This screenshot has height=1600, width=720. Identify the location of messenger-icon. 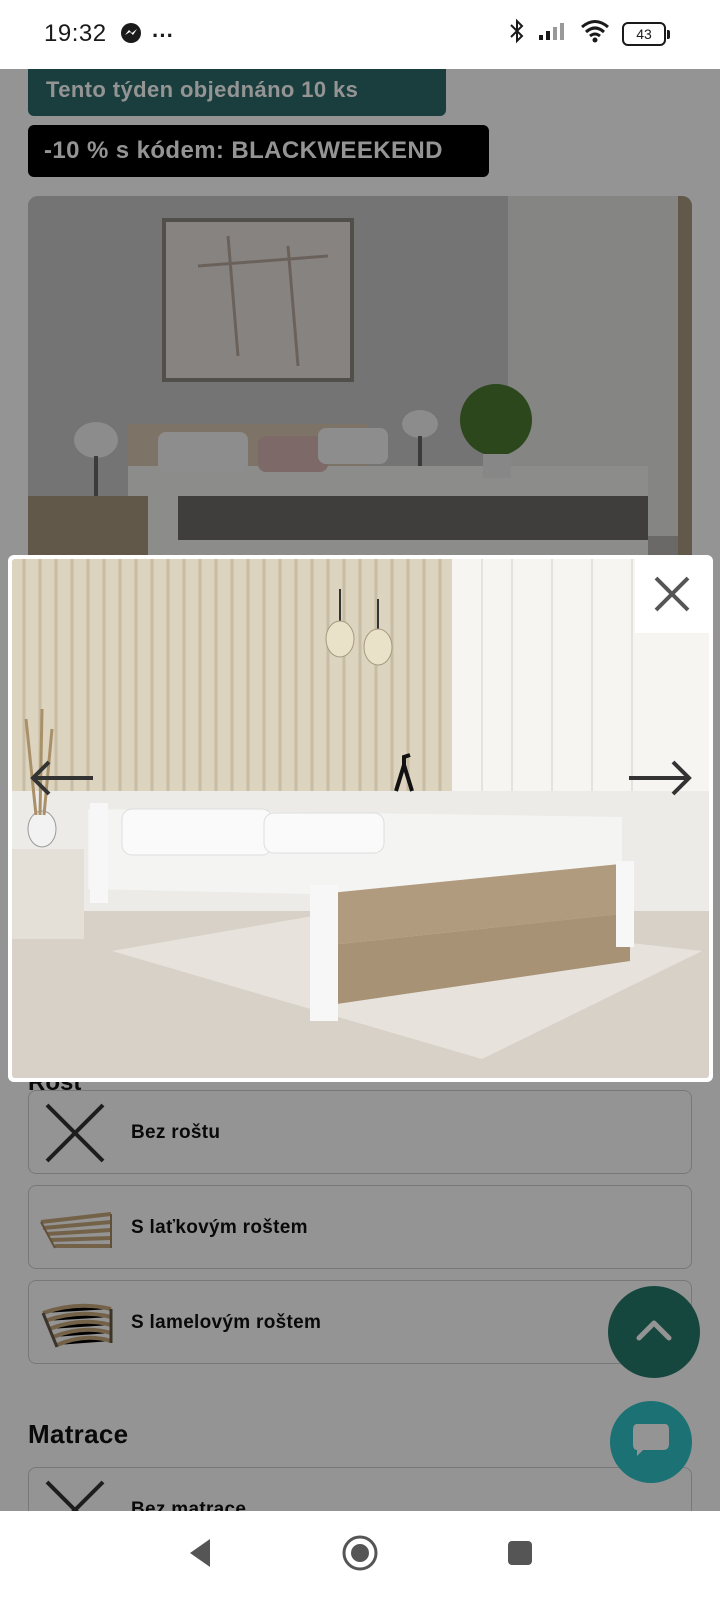
(131, 35).